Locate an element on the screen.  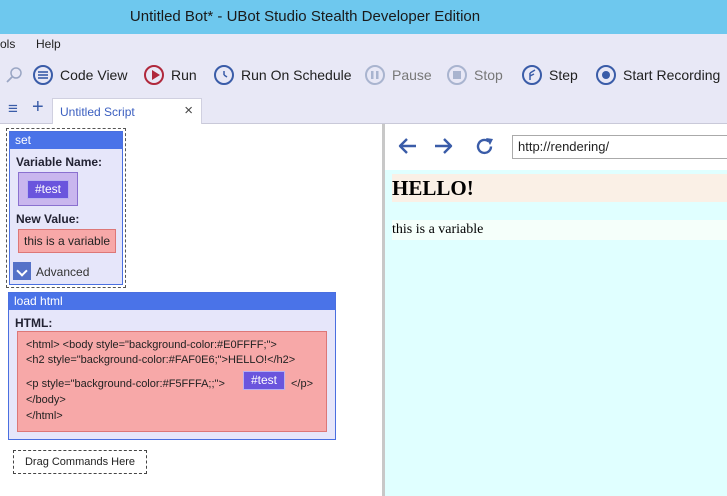
pause-icon is located at coordinates (375, 75).